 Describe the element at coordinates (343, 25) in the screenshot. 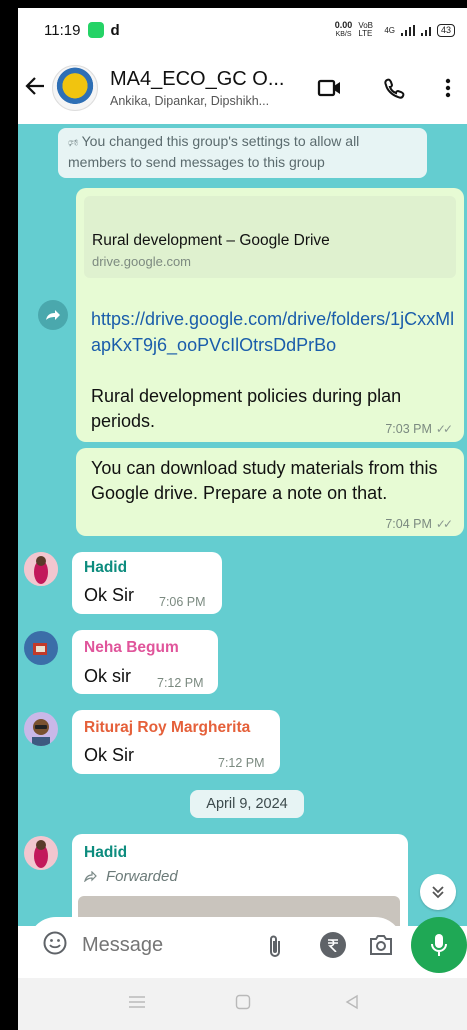

I see `net-speed-value: 0.00` at that location.